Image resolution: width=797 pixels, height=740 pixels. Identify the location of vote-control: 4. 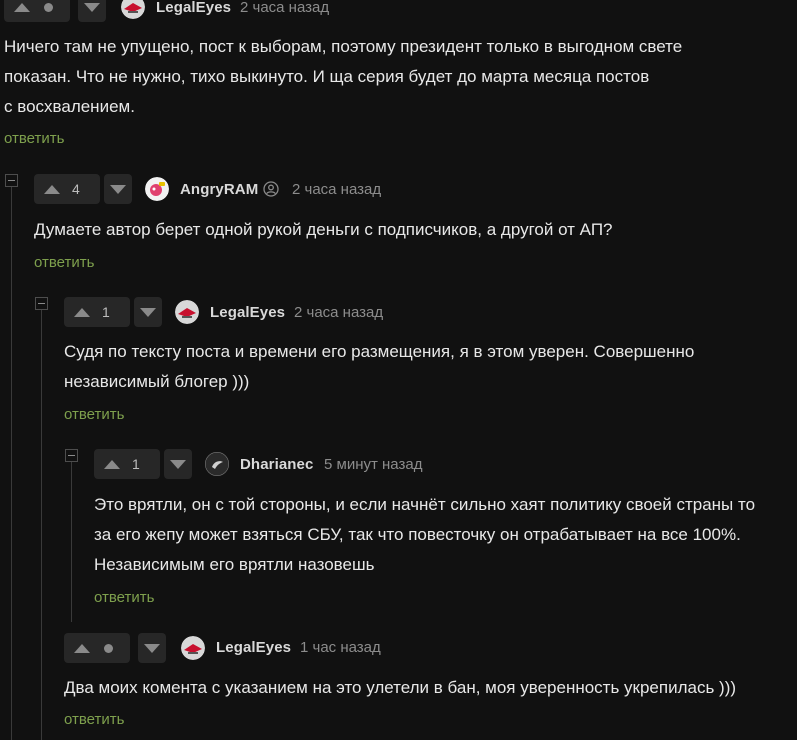
(67, 189).